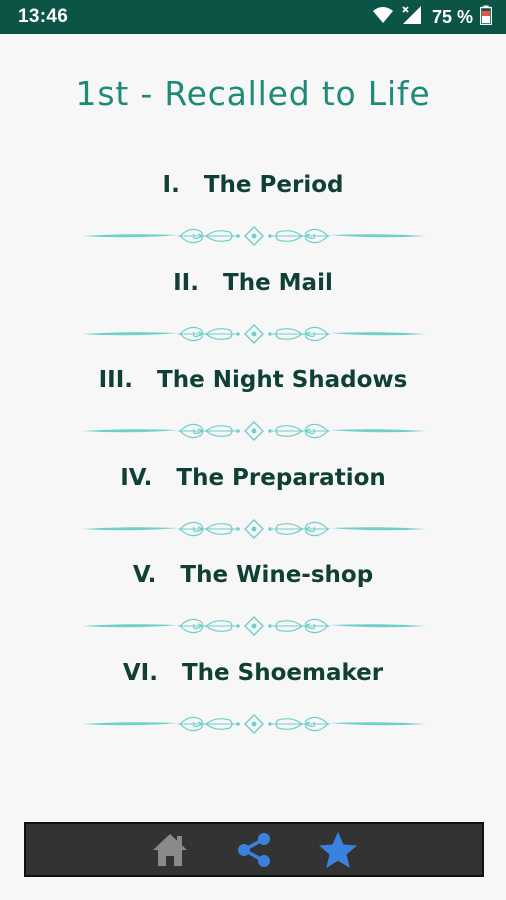 This screenshot has height=900, width=506. Describe the element at coordinates (253, 282) in the screenshot. I see `chapter-title: II. The Mail` at that location.